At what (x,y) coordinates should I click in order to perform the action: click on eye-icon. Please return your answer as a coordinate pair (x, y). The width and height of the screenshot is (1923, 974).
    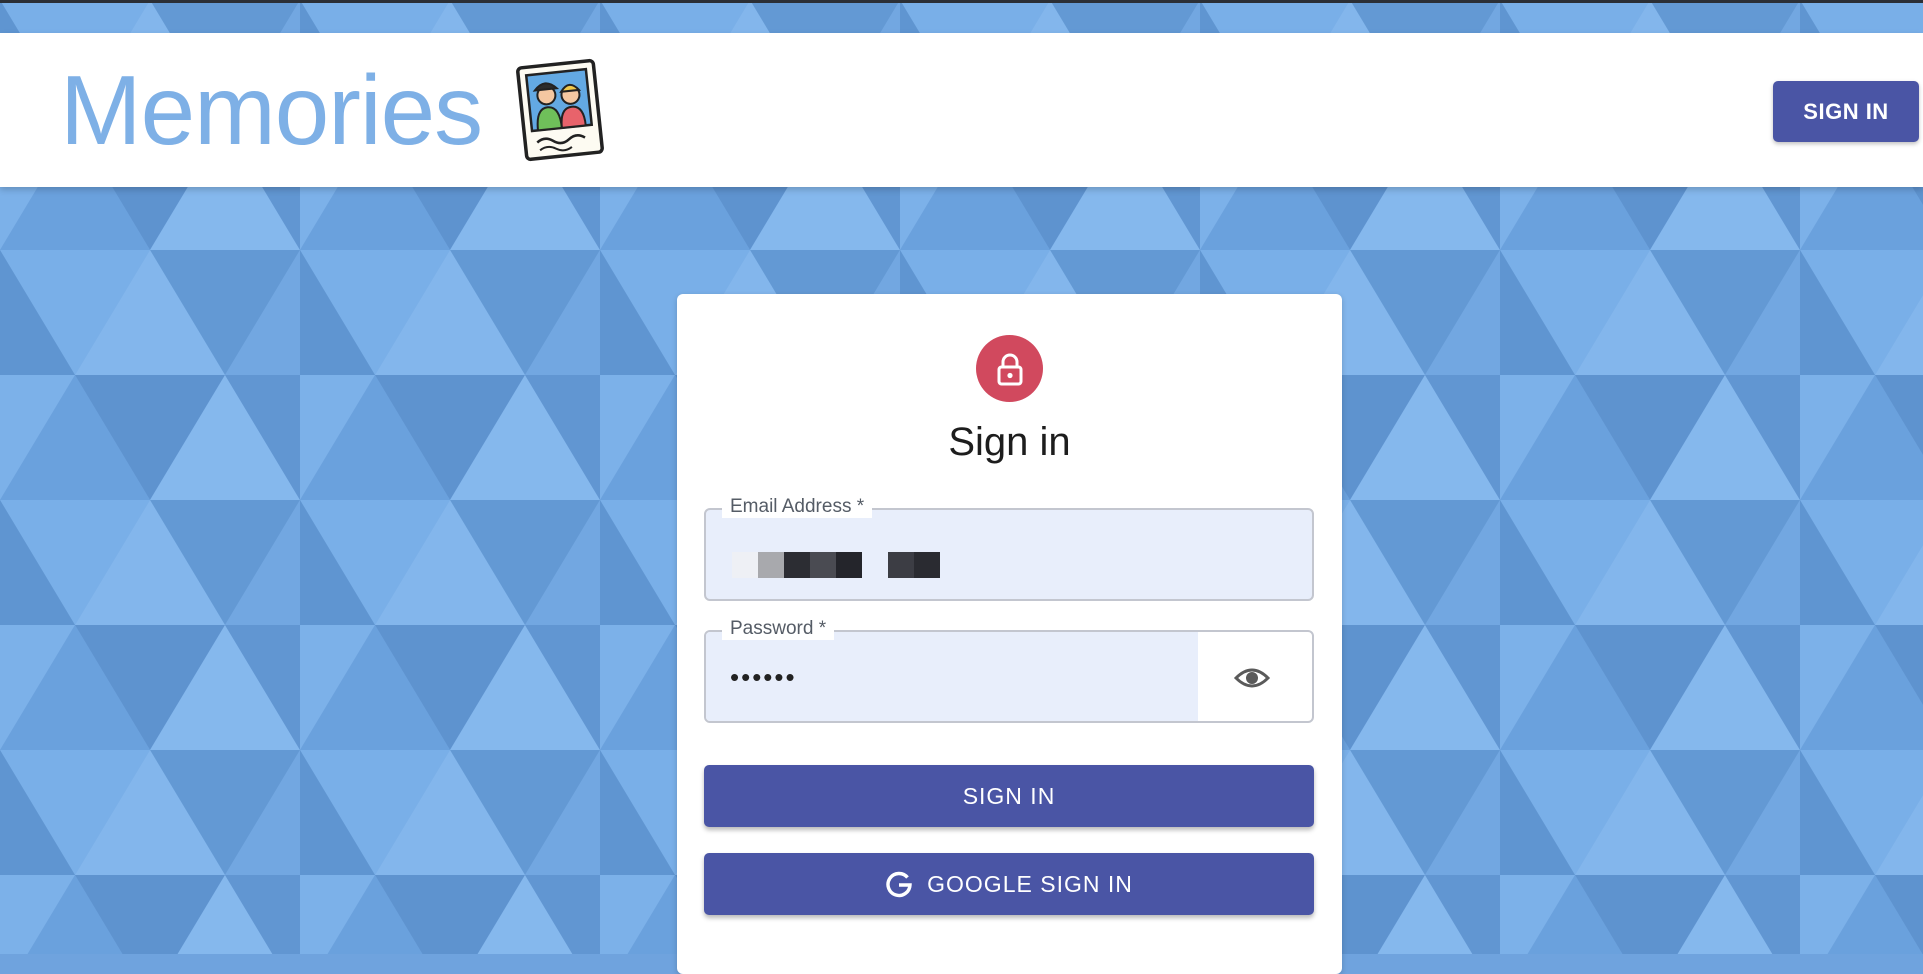
    Looking at the image, I should click on (1252, 678).